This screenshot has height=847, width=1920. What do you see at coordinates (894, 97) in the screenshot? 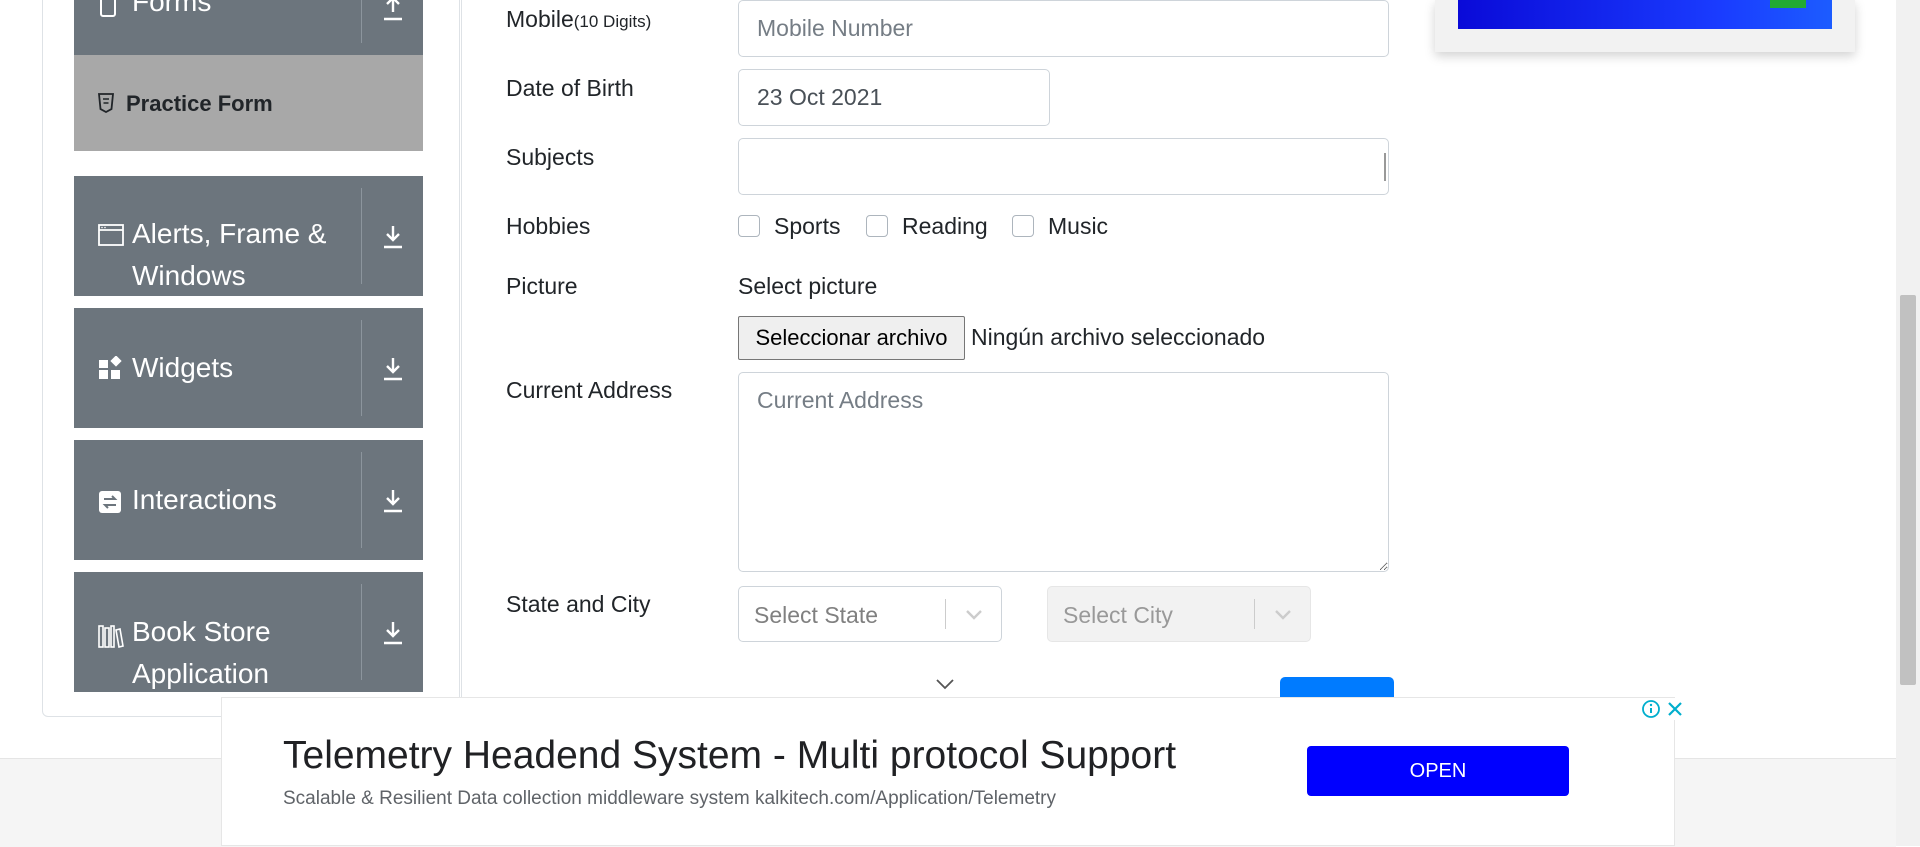
I see `date-of-birth-input` at bounding box center [894, 97].